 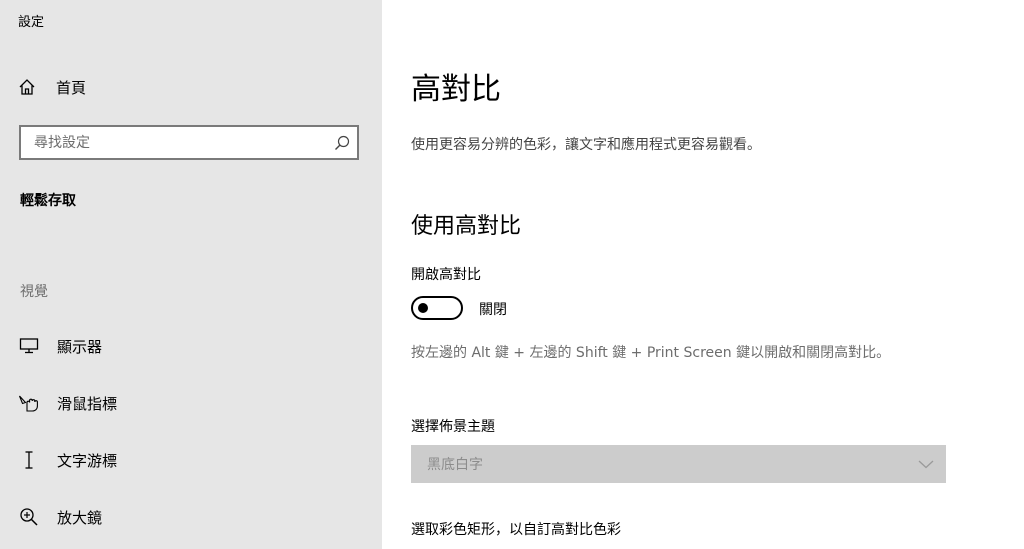 What do you see at coordinates (466, 226) in the screenshot?
I see `section-heading: 使用高對比` at bounding box center [466, 226].